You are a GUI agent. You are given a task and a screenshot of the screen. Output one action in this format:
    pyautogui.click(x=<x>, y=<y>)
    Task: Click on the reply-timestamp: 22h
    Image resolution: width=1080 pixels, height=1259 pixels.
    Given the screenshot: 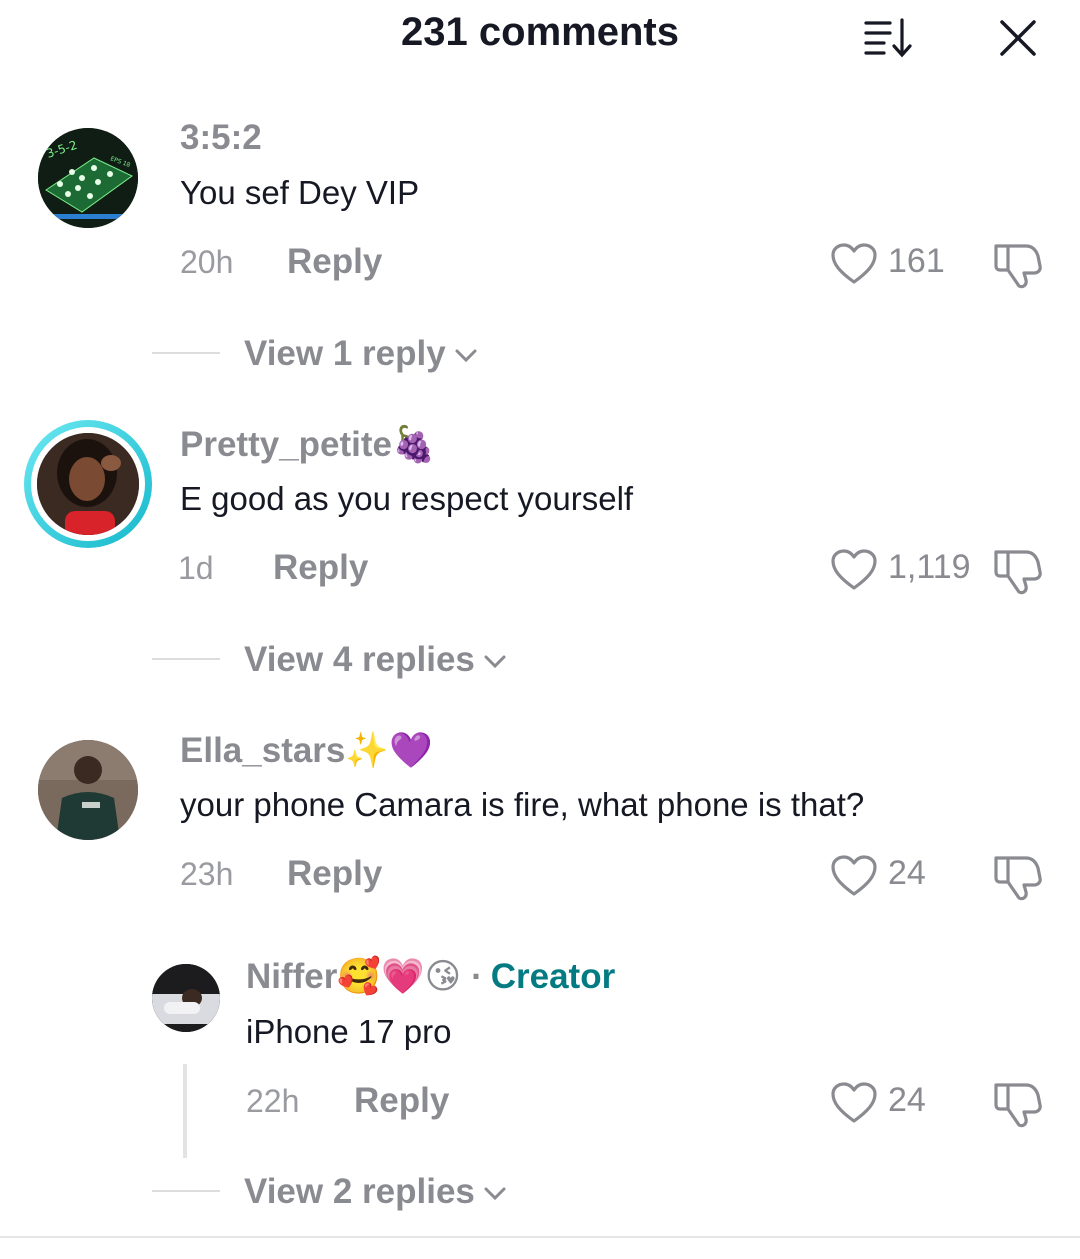 What is the action you would take?
    pyautogui.click(x=273, y=1101)
    